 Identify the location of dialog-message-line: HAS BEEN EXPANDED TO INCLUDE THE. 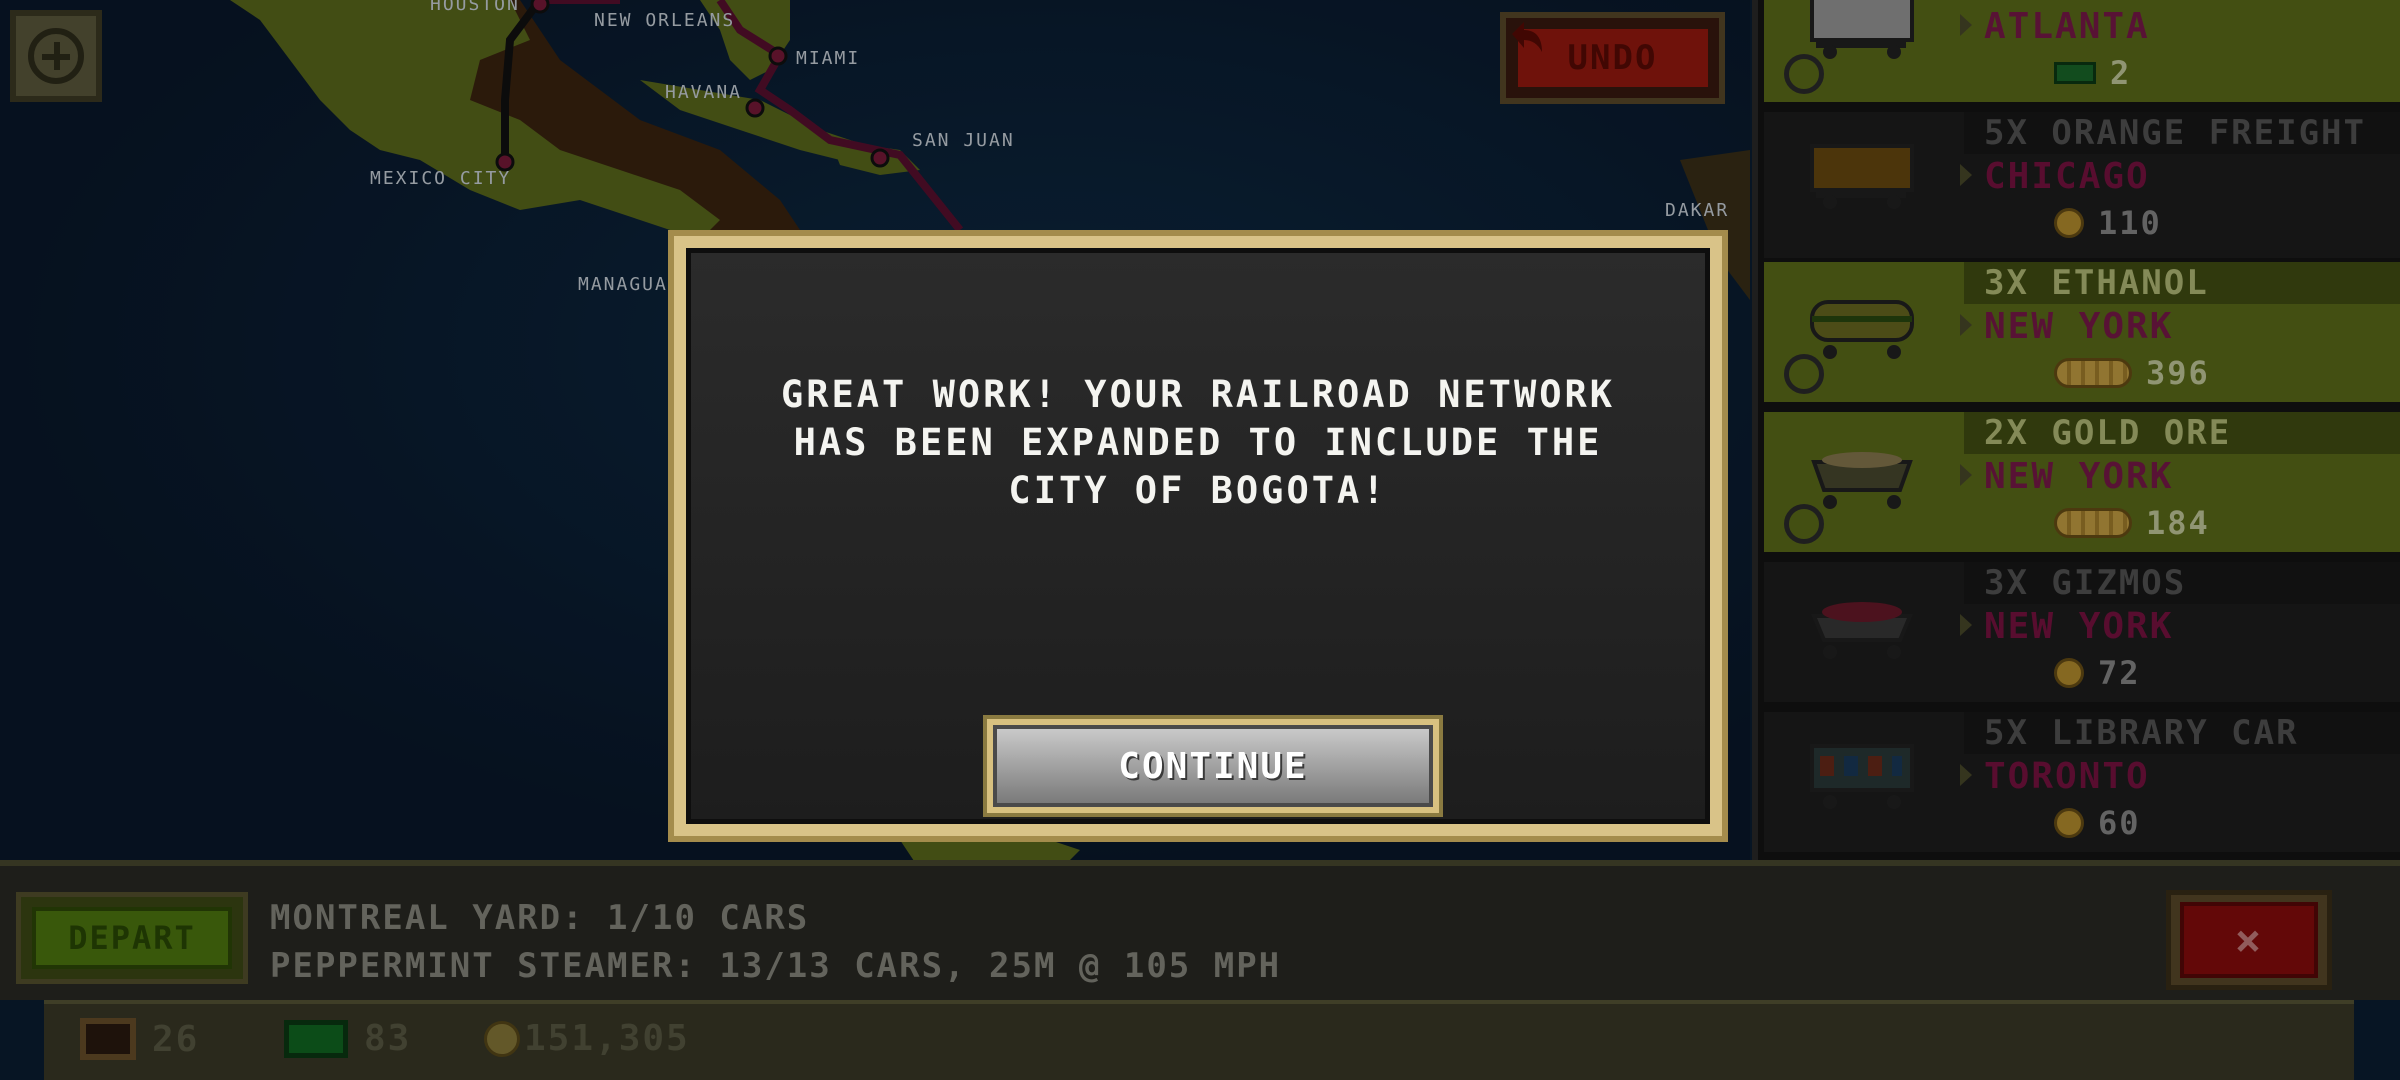
(1198, 442).